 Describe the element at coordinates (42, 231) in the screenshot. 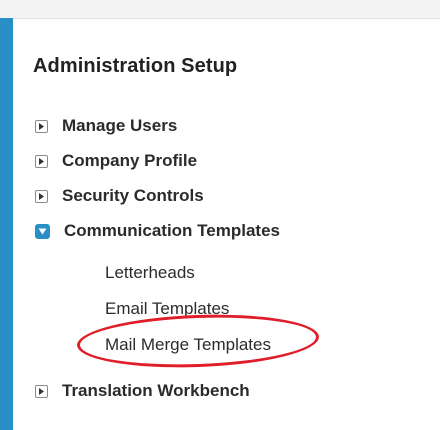

I see `collapse-triangle-icon` at that location.